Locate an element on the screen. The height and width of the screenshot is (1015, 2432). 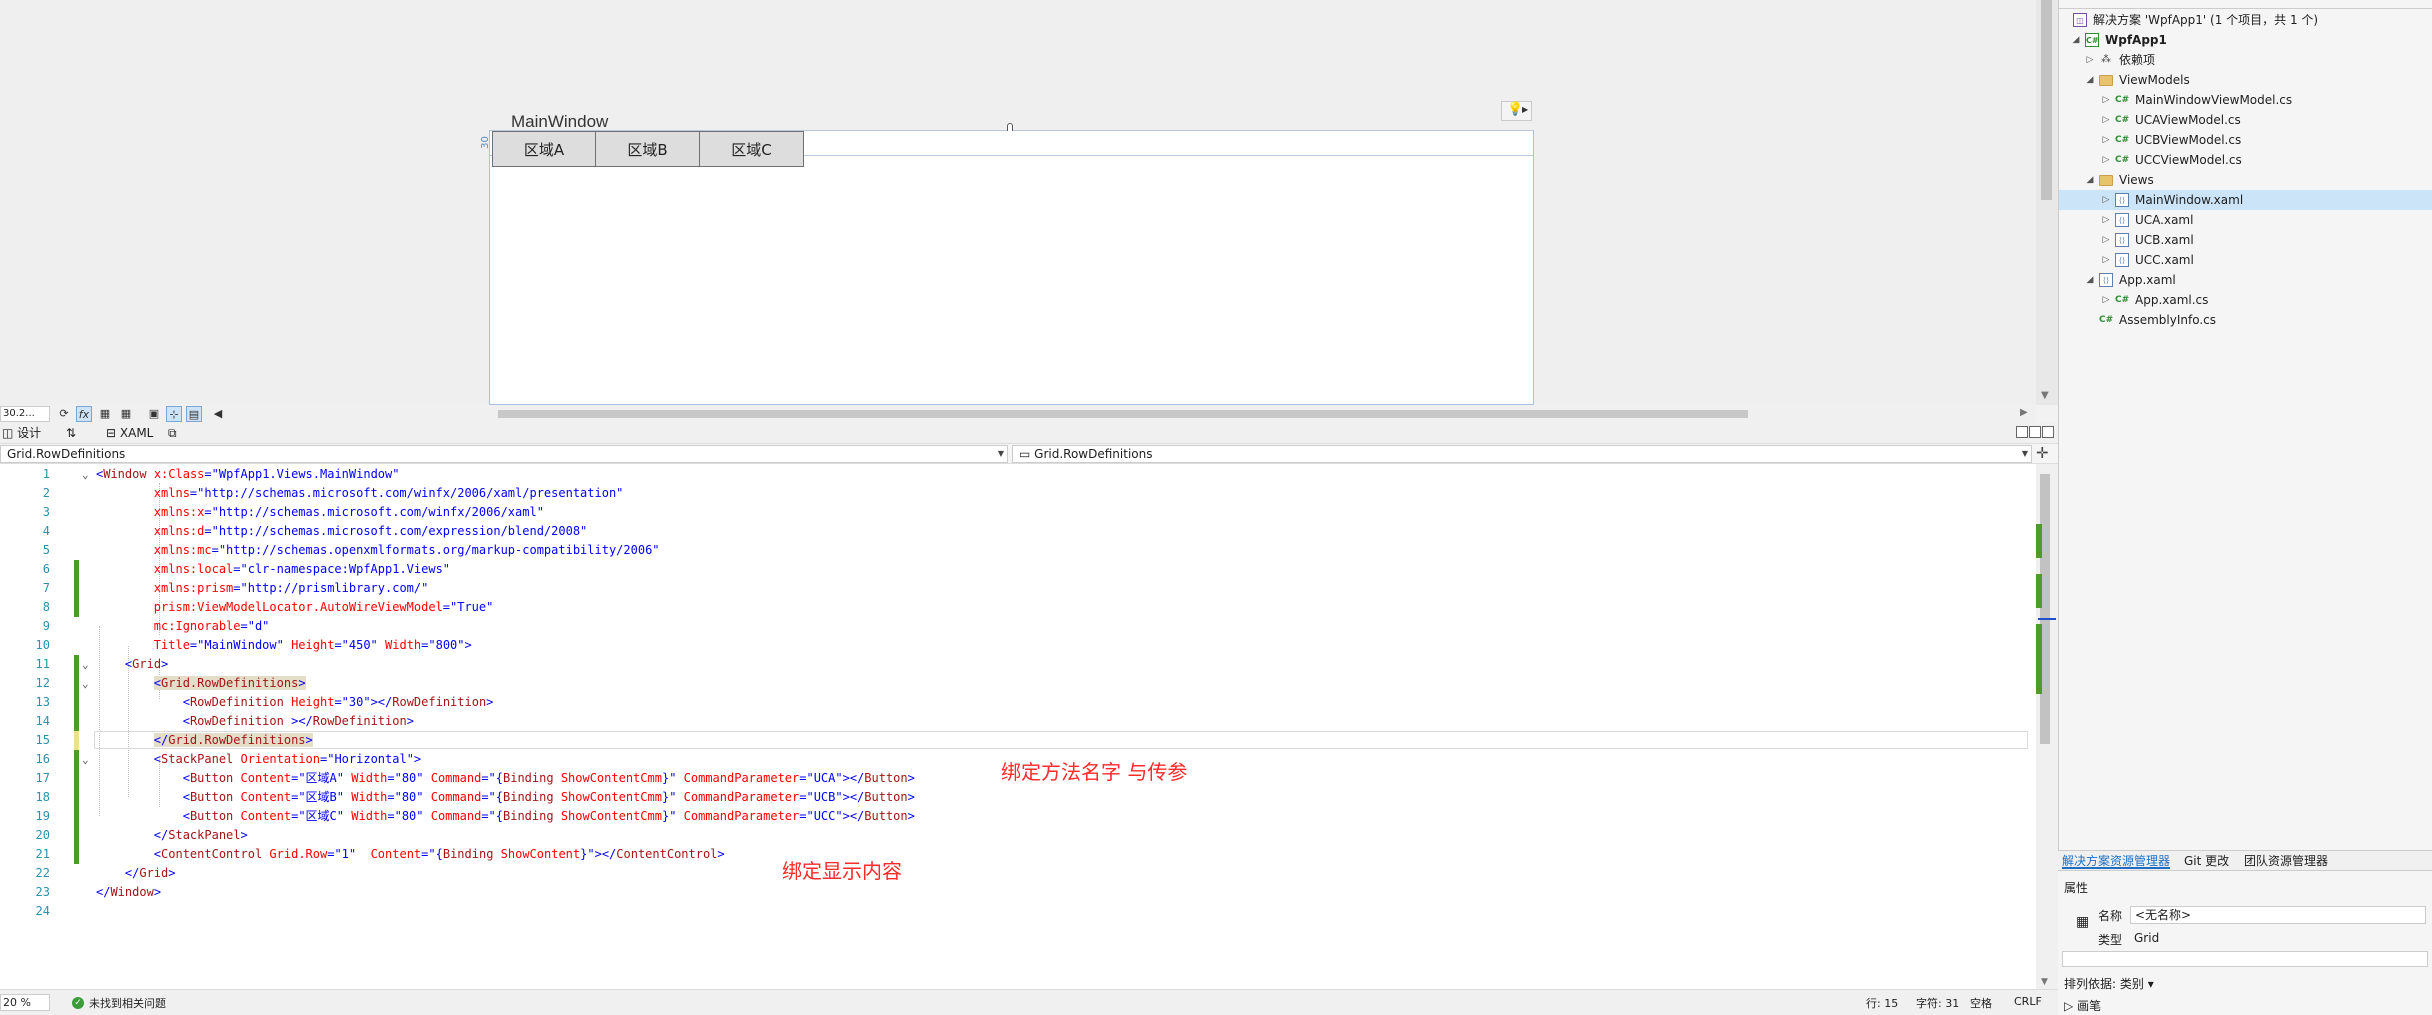
whitespace-indicator: 空格 is located at coordinates (1981, 1003).